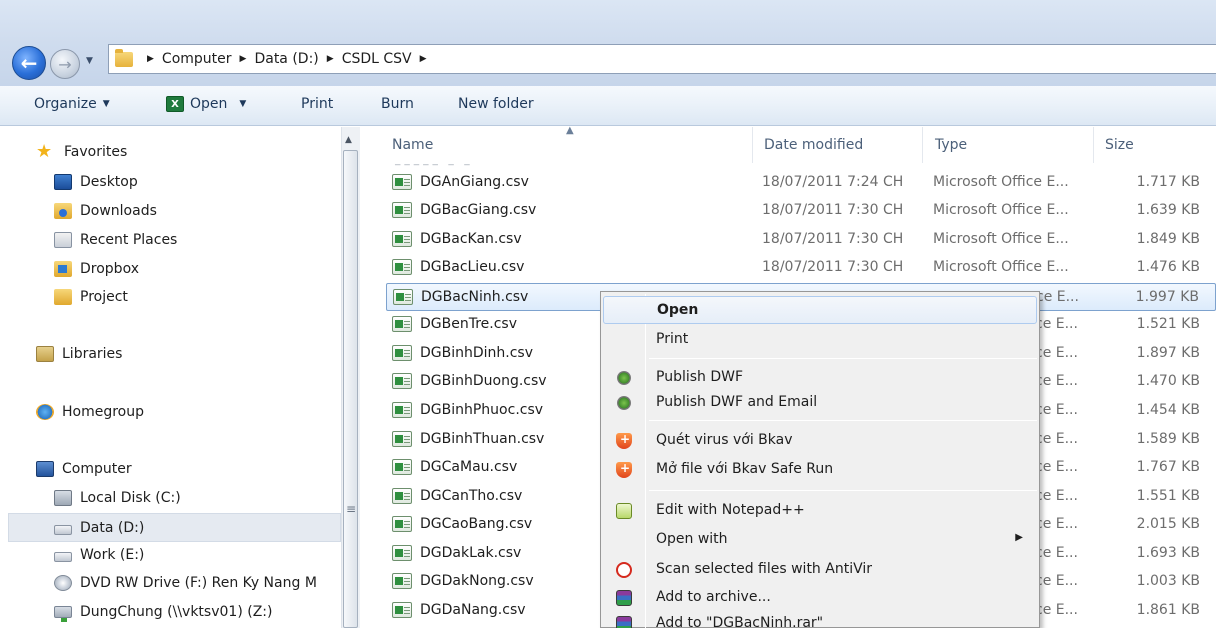 Image resolution: width=1216 pixels, height=628 pixels. I want to click on nav-desktop: Desktop, so click(96, 182).